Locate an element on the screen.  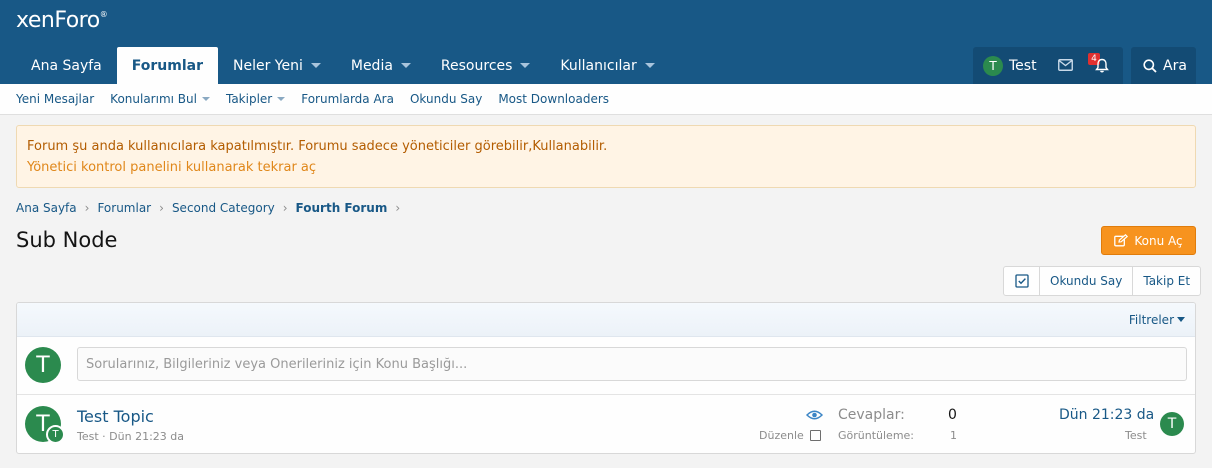
quick-thread-row: T is located at coordinates (606, 366).